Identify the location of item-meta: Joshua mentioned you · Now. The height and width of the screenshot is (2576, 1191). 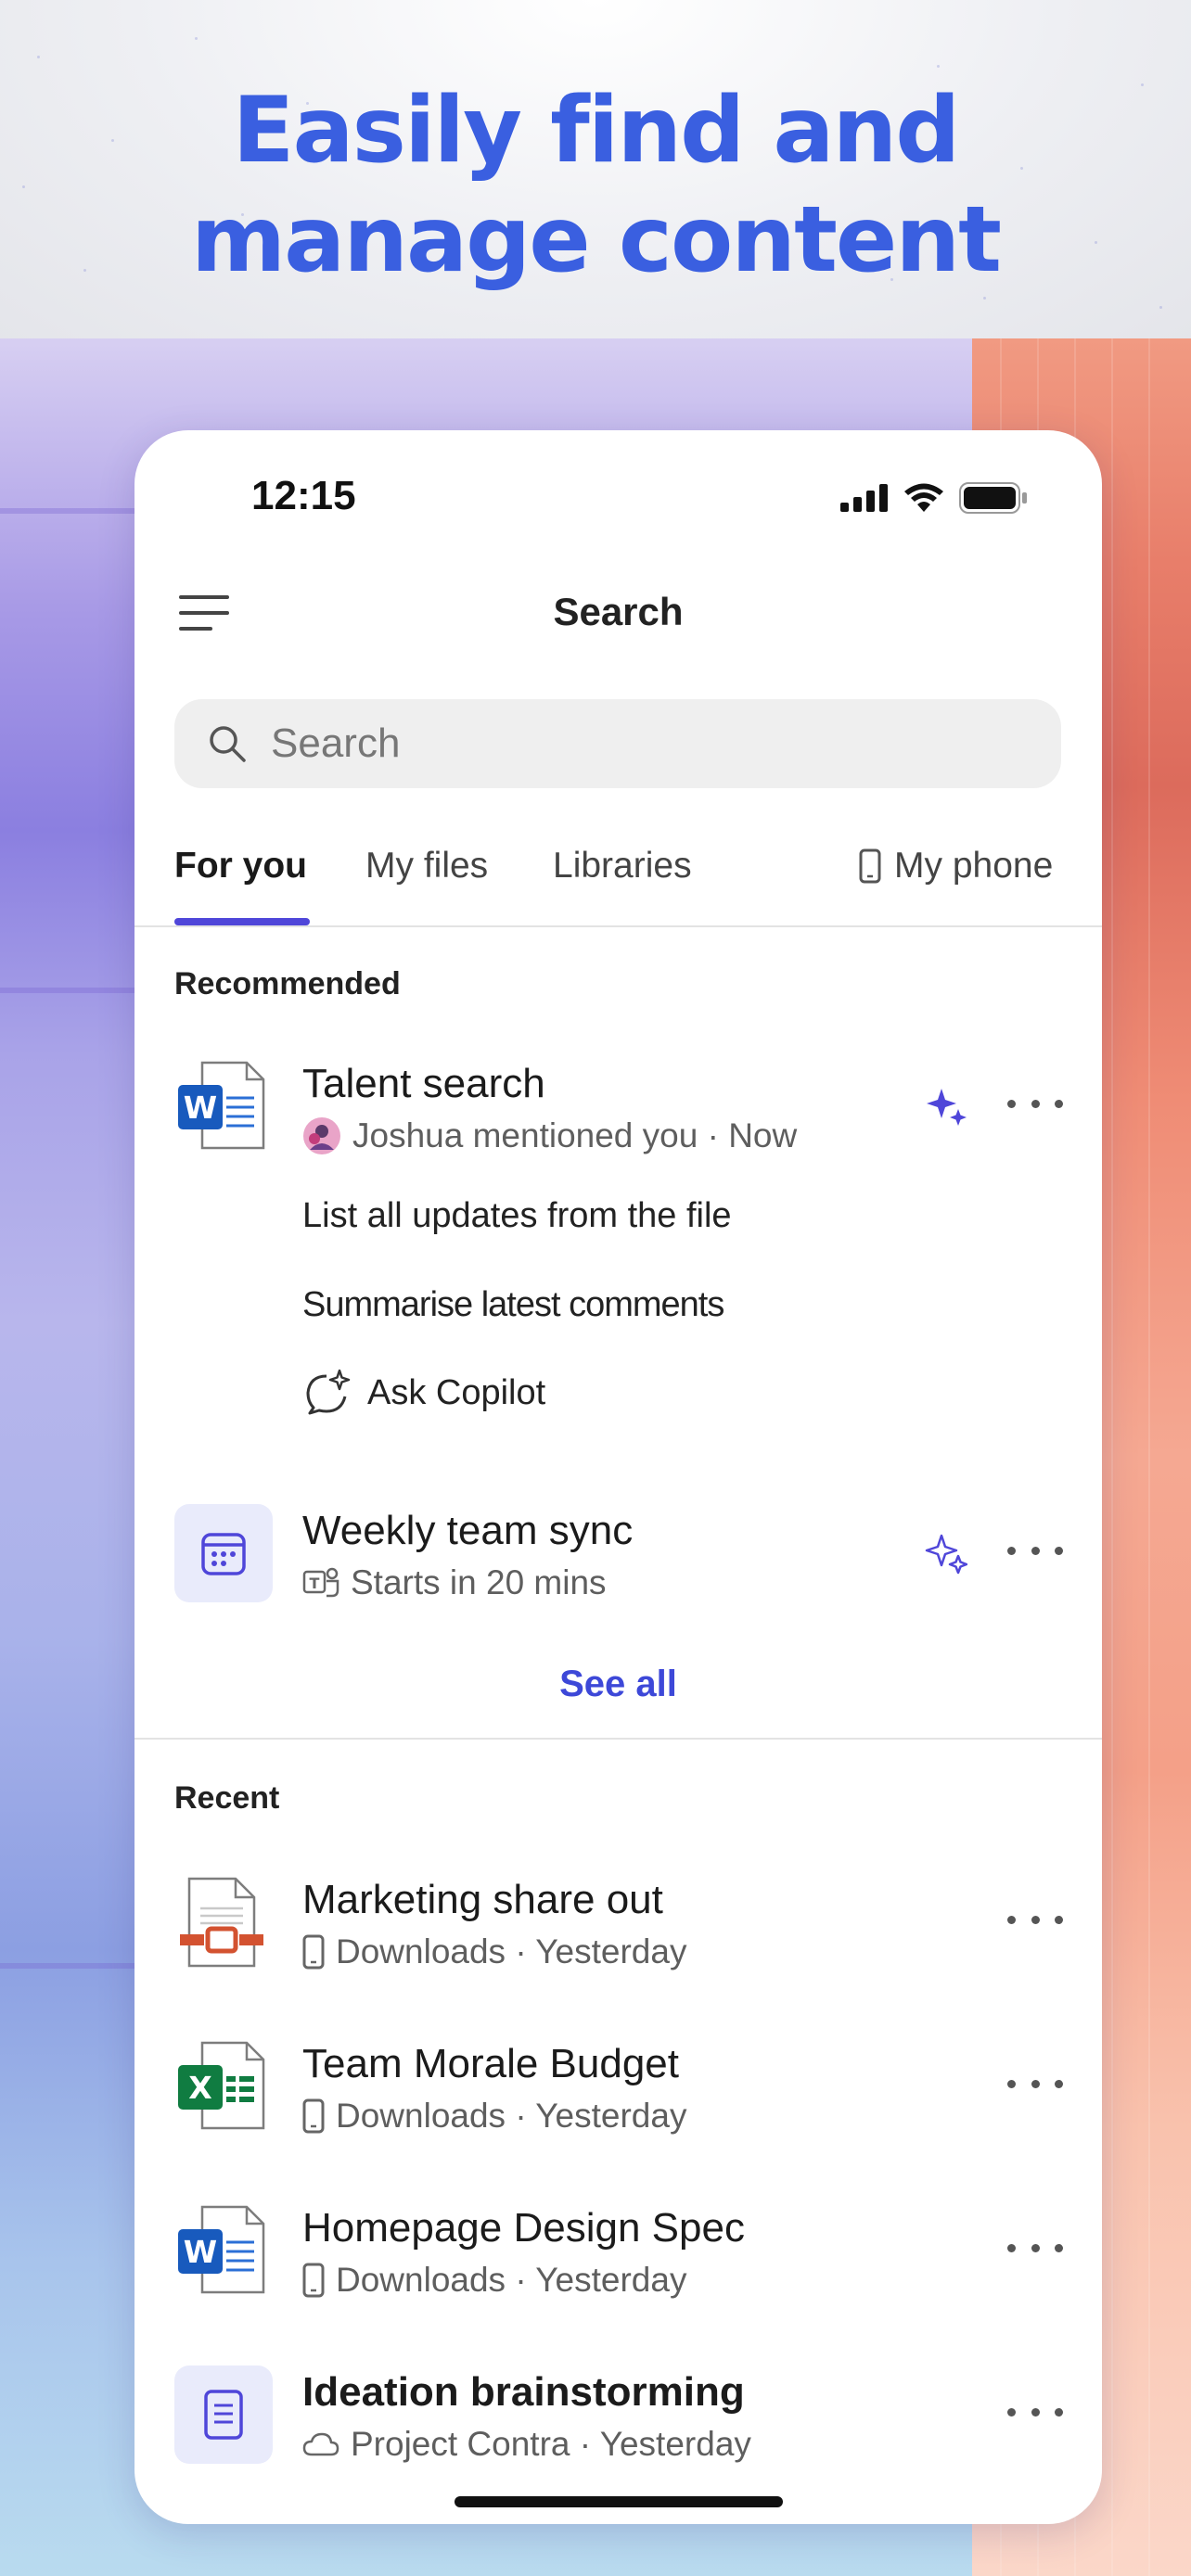
(549, 1136).